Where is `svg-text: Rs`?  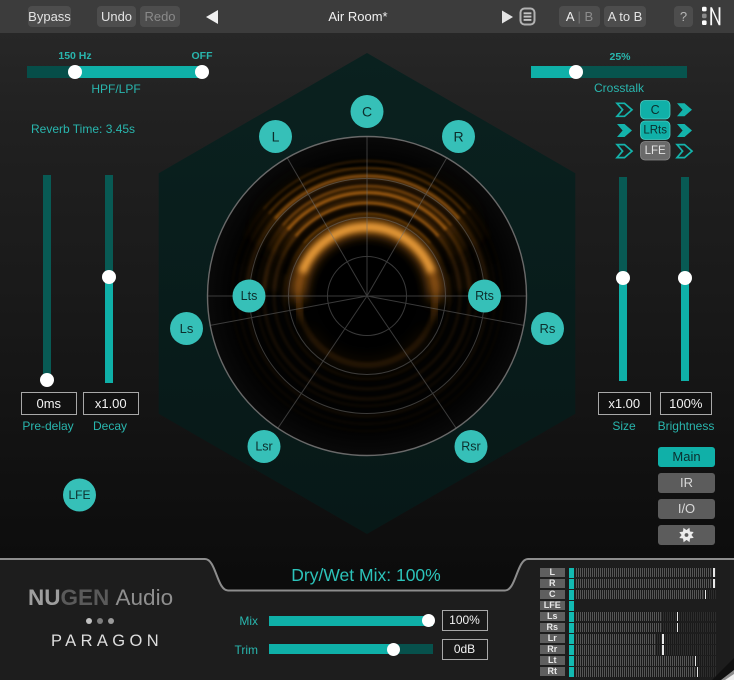
svg-text: Rs is located at coordinates (548, 328).